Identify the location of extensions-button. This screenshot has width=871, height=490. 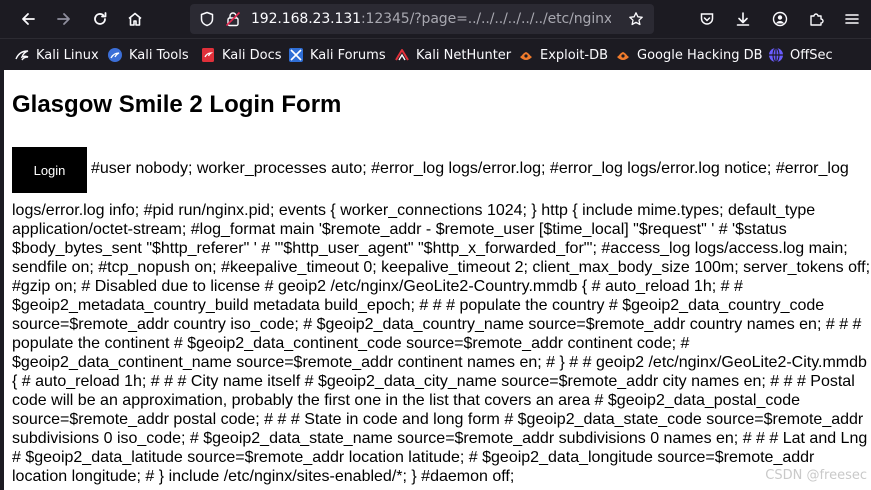
(816, 19).